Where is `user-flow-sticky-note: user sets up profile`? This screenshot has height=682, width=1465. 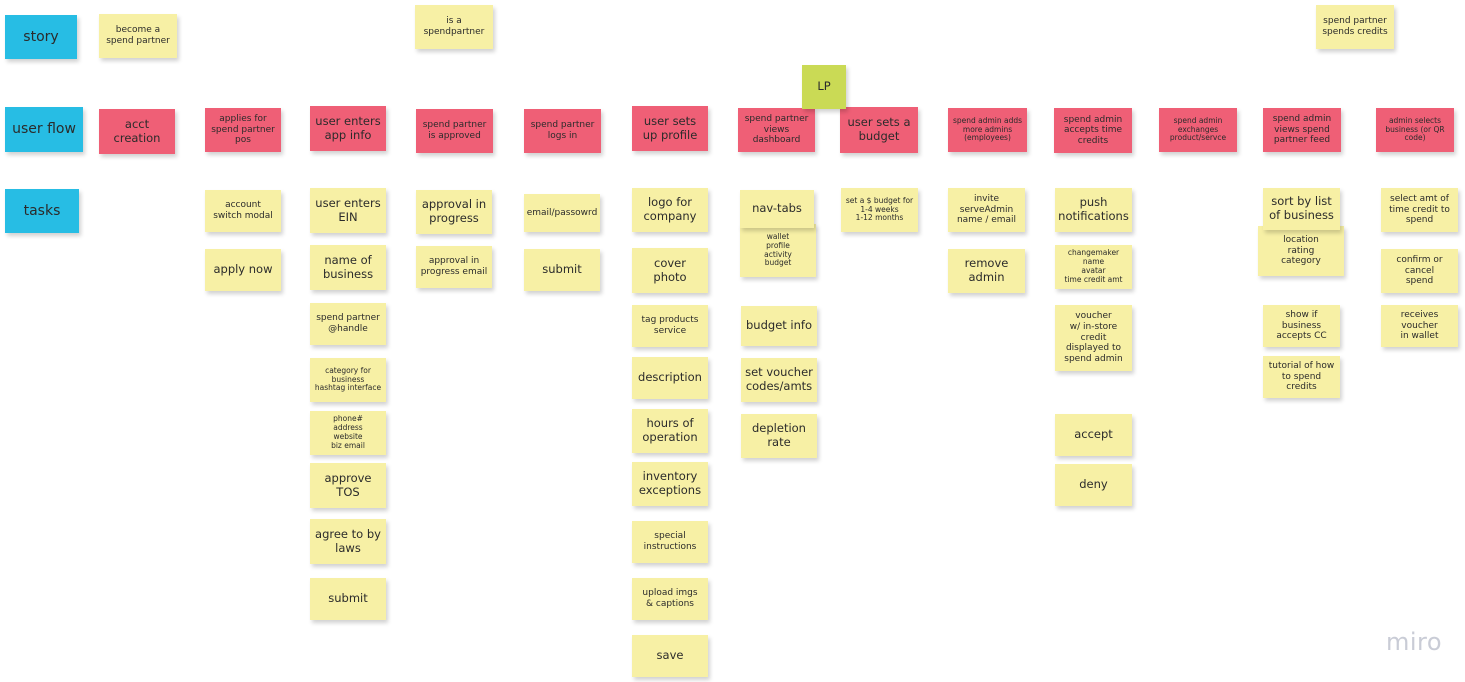
user-flow-sticky-note: user sets up profile is located at coordinates (670, 128).